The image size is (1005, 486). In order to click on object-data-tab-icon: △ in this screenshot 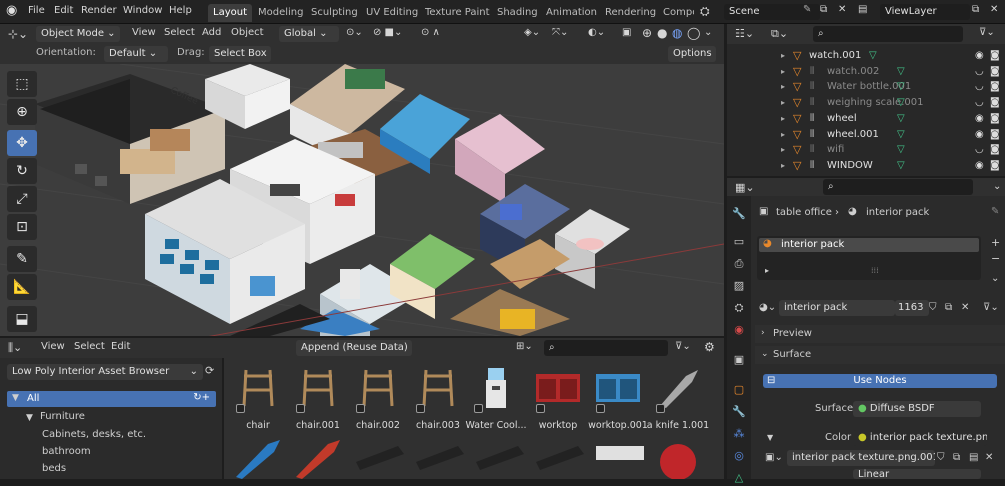, I will do `click(739, 478)`.